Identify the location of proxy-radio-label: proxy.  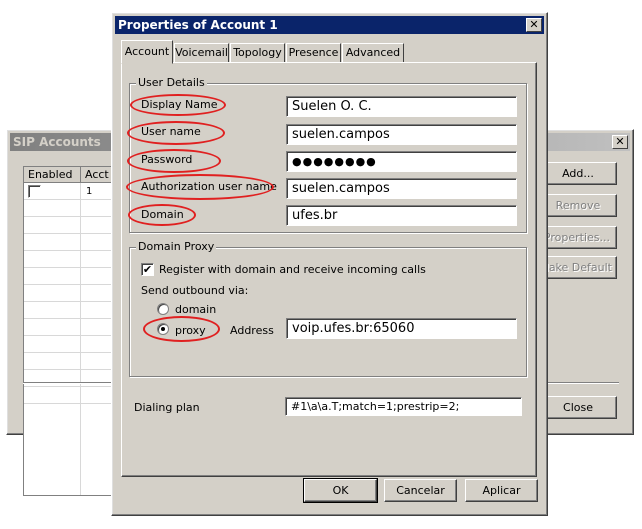
(190, 330).